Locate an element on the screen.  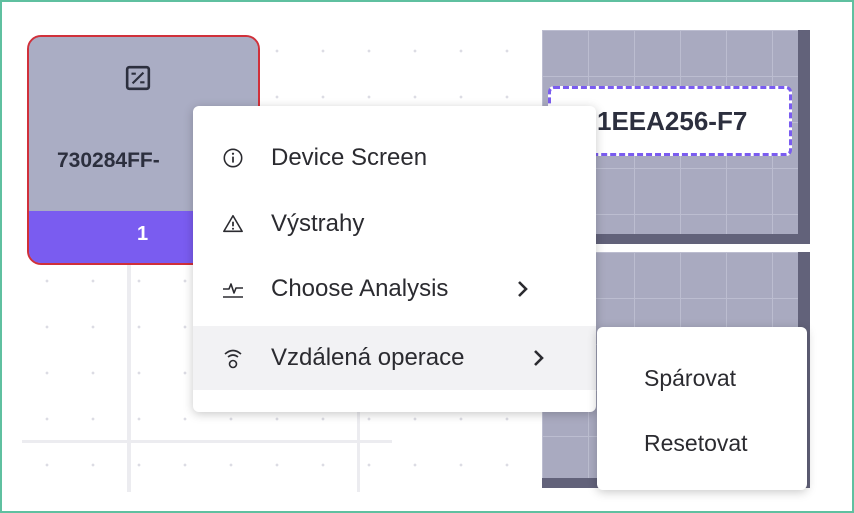
device-card-name: 730284FF- is located at coordinates (108, 160).